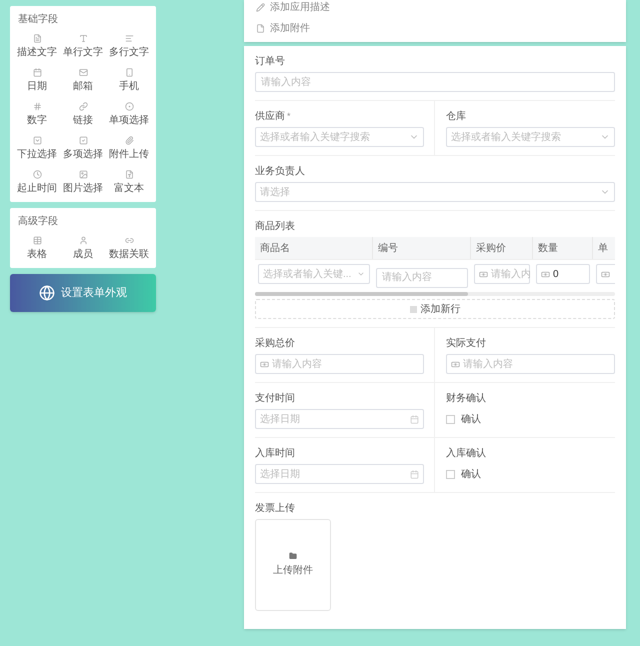  Describe the element at coordinates (83, 240) in the screenshot. I see `person-icon` at that location.